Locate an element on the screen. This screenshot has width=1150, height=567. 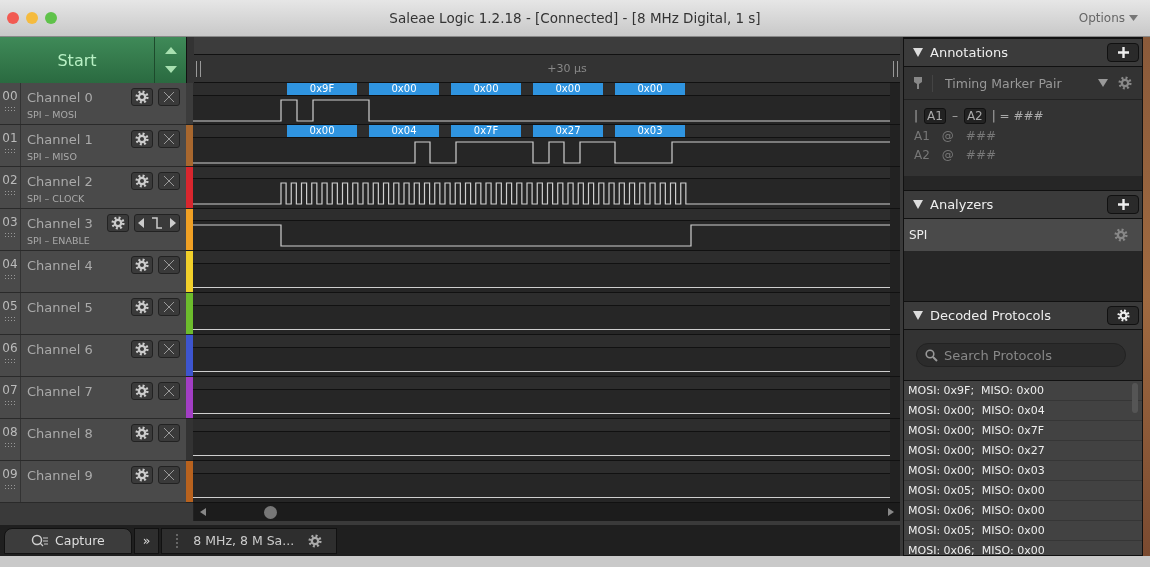
channel-header: 09 Channel 9 is located at coordinates (93, 482).